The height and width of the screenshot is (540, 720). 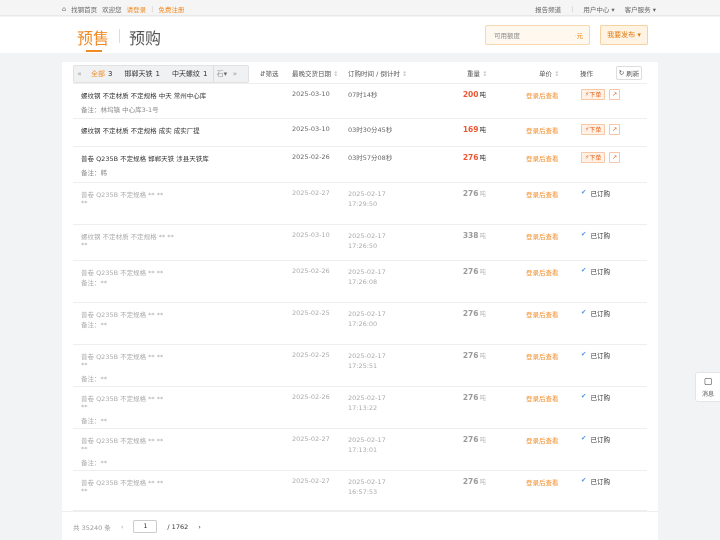 What do you see at coordinates (360, 511) in the screenshot?
I see `divider` at bounding box center [360, 511].